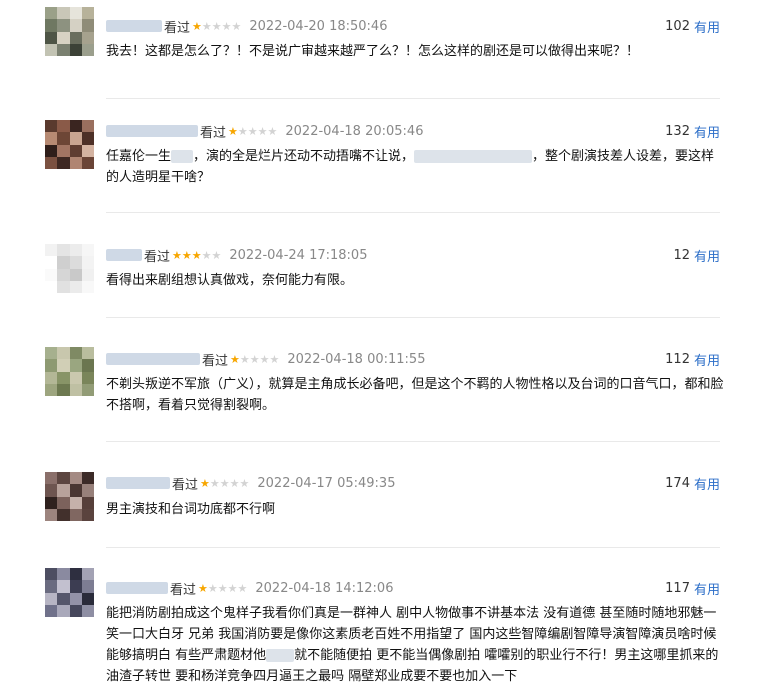 Image resolution: width=777 pixels, height=696 pixels. Describe the element at coordinates (692, 131) in the screenshot. I see `useful-vote: 132 有用` at that location.